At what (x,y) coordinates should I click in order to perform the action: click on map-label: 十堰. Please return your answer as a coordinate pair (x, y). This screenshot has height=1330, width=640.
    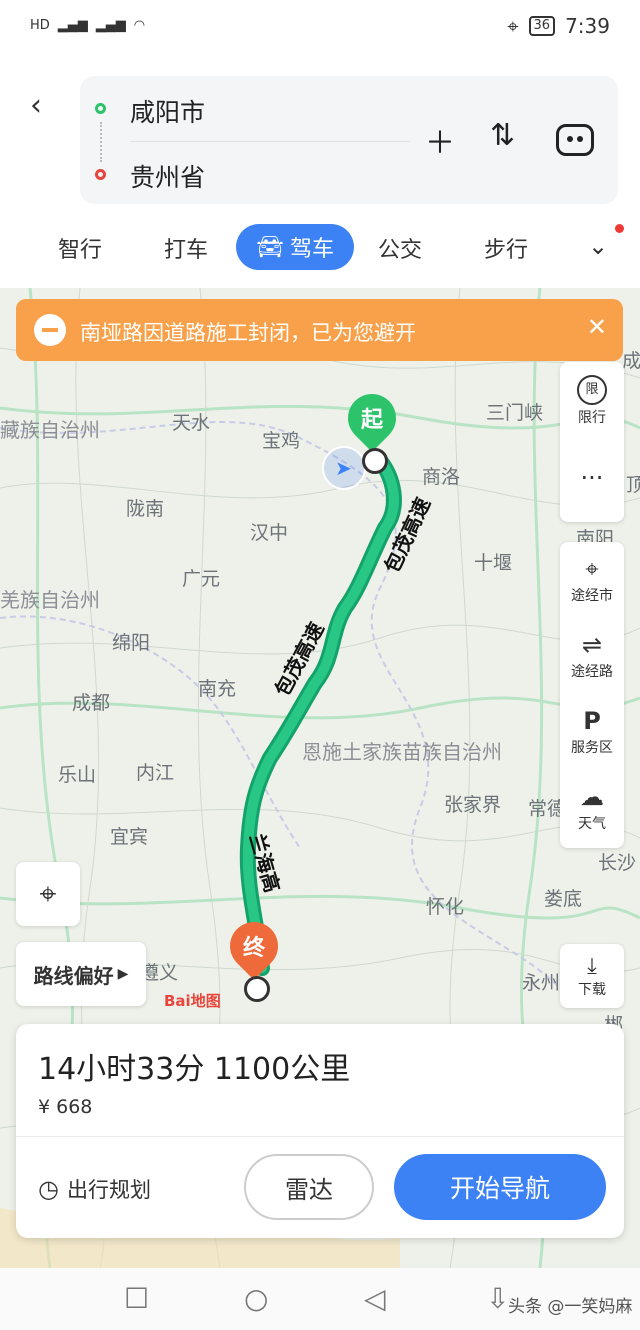
    Looking at the image, I should click on (493, 563).